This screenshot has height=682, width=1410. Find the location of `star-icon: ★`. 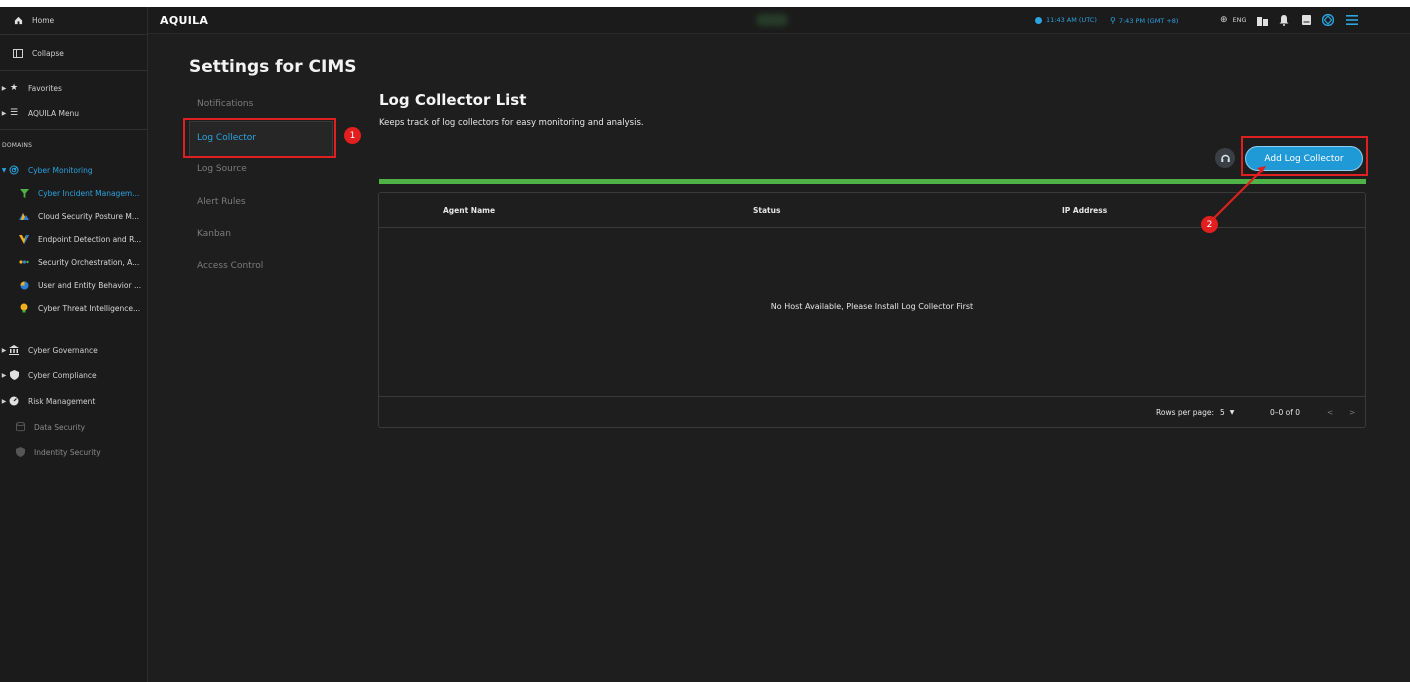

star-icon: ★ is located at coordinates (14, 88).